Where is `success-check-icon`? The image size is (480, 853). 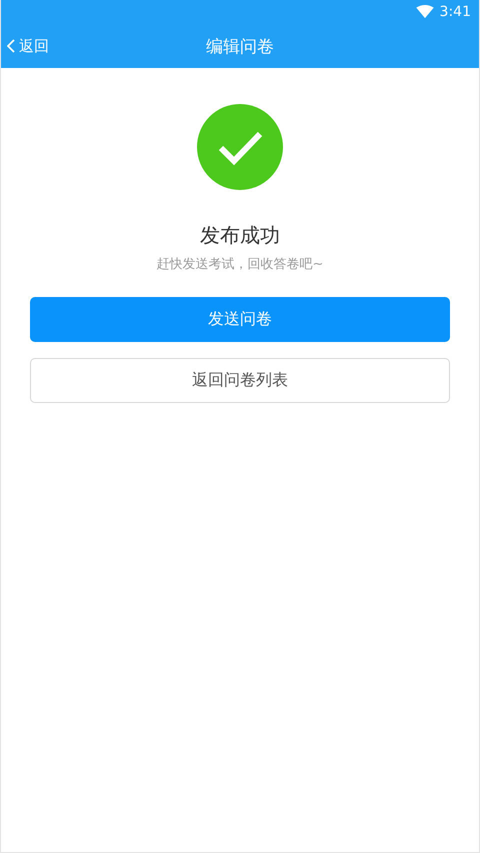
success-check-icon is located at coordinates (240, 147).